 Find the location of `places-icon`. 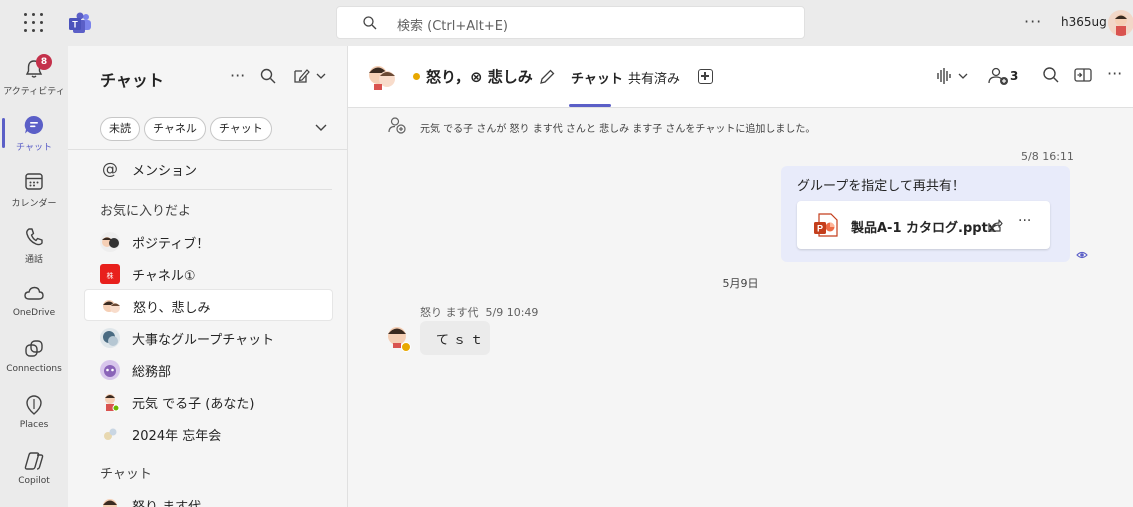

places-icon is located at coordinates (34, 405).